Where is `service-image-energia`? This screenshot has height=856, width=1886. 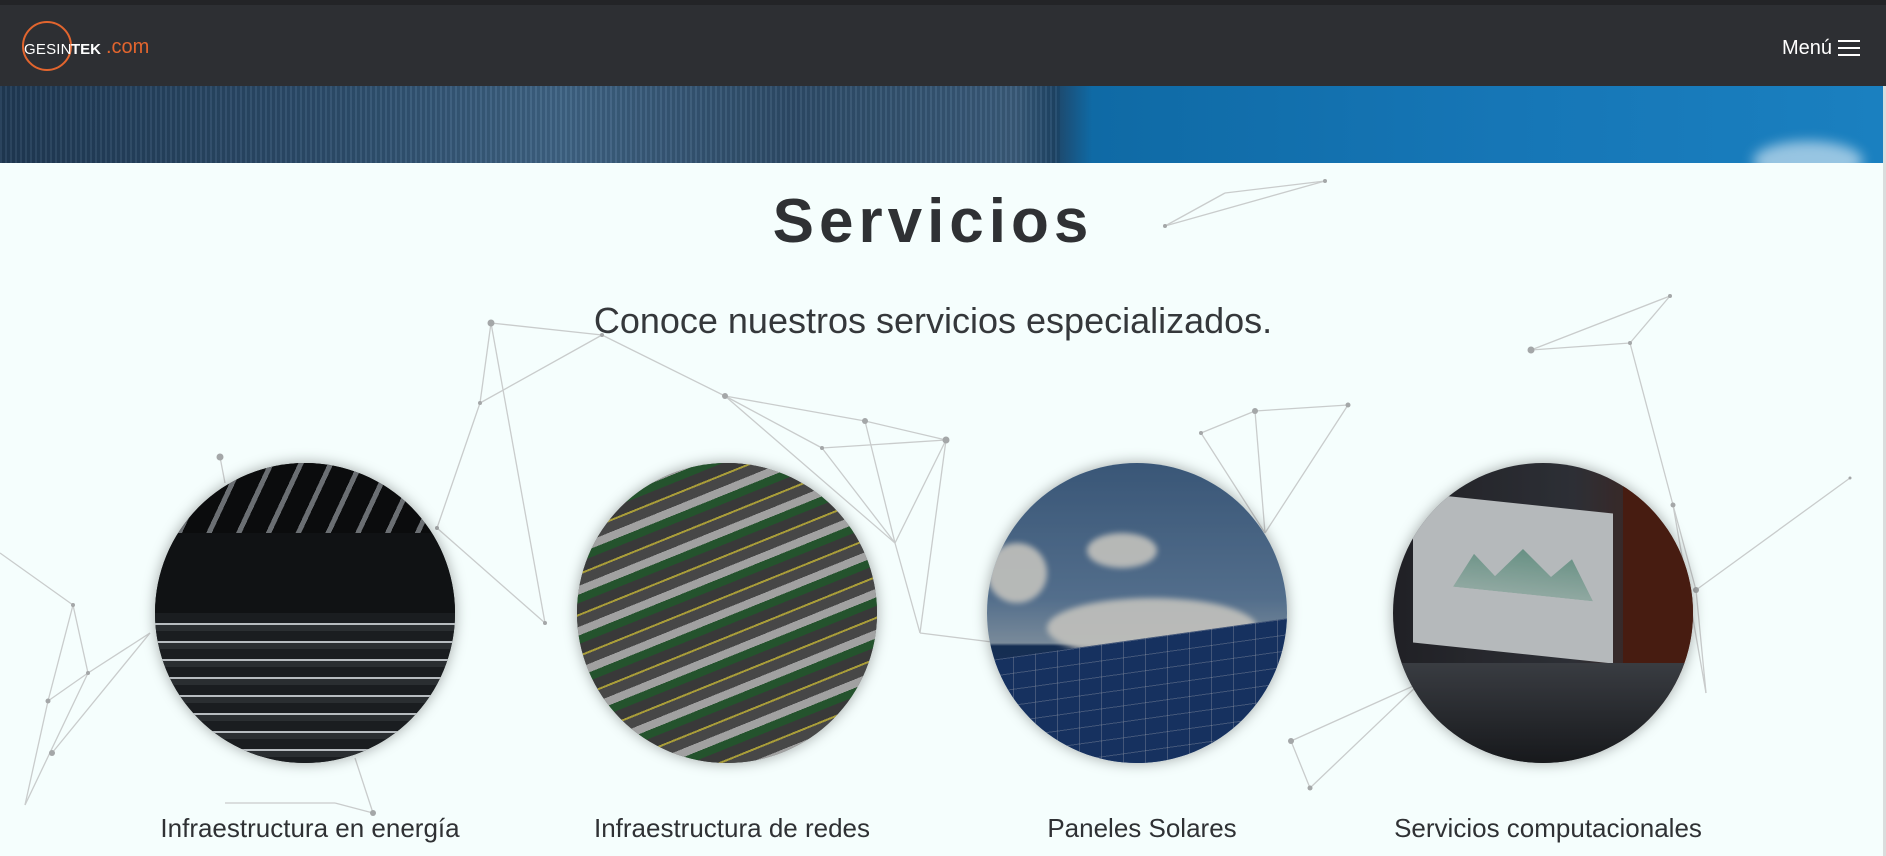
service-image-energia is located at coordinates (305, 613).